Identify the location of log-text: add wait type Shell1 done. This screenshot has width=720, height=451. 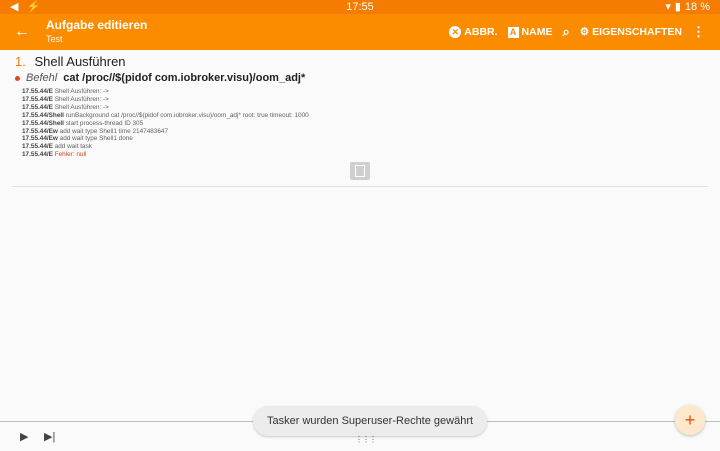
(96, 139).